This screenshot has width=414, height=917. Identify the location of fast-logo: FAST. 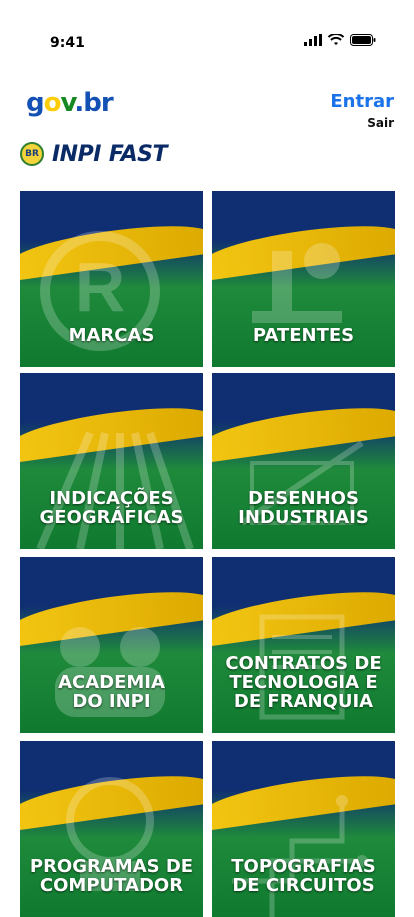
(138, 154).